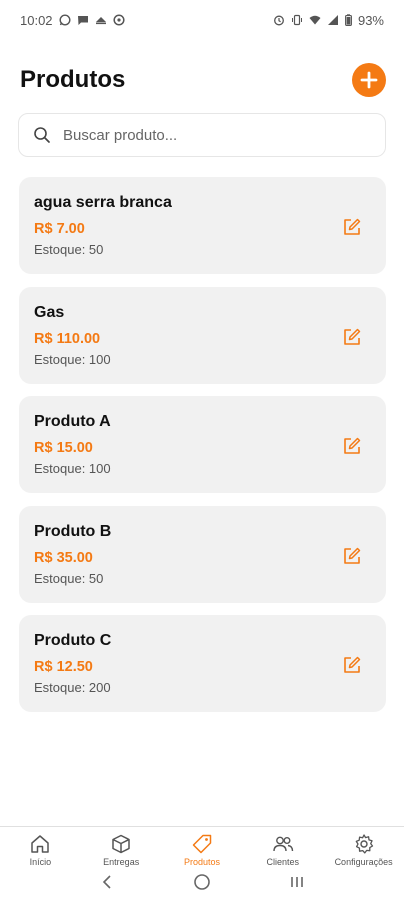 This screenshot has height=900, width=404. Describe the element at coordinates (202, 335) in the screenshot. I see `product-card: Gas R$ 110.00 Estoque: 100` at that location.